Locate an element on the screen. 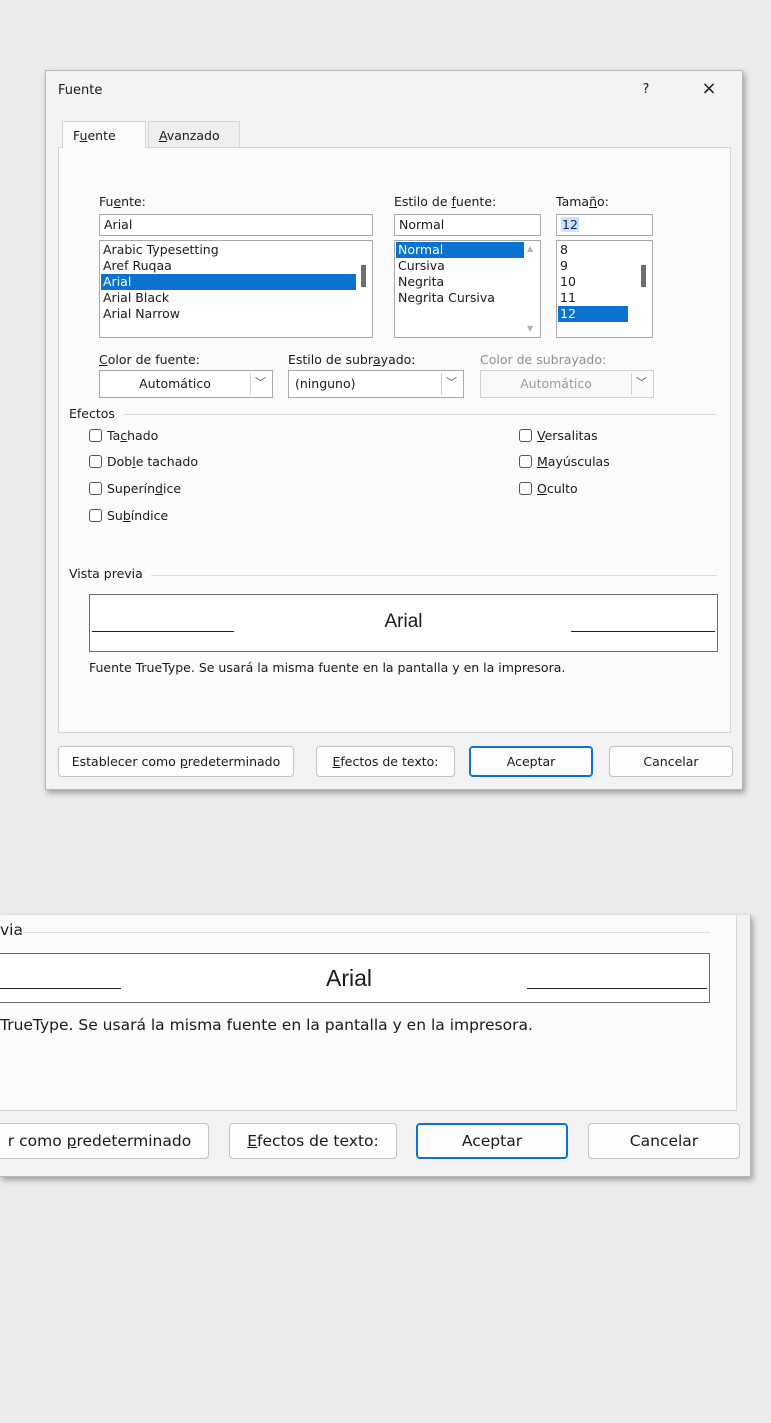  checkbox-label-post: ersalitas is located at coordinates (571, 435).